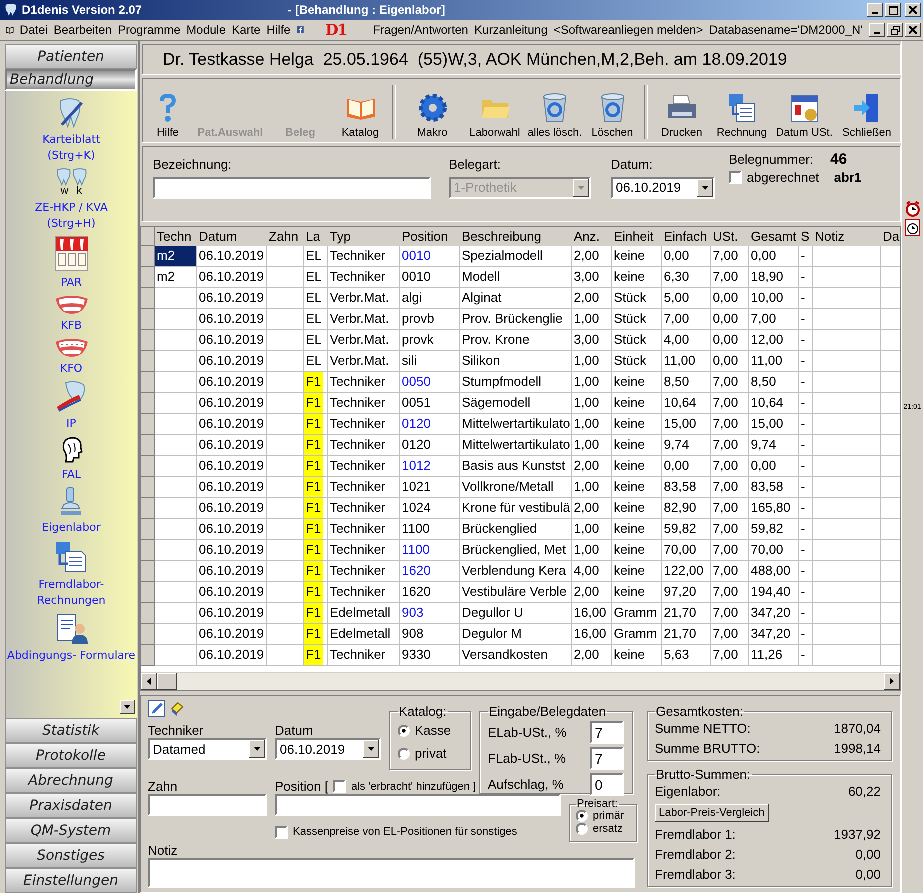 The height and width of the screenshot is (893, 923). I want to click on column-header: Typ, so click(364, 236).